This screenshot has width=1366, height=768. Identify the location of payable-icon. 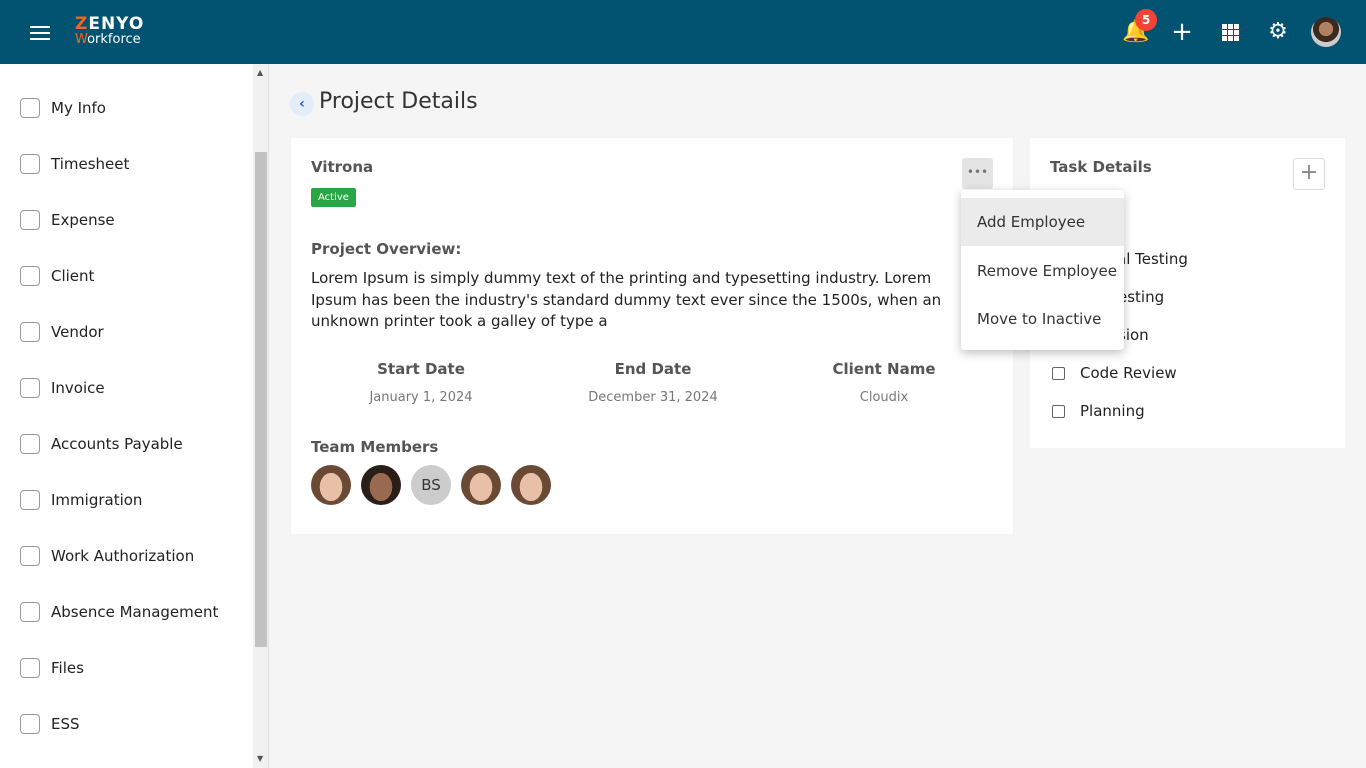
(30, 444).